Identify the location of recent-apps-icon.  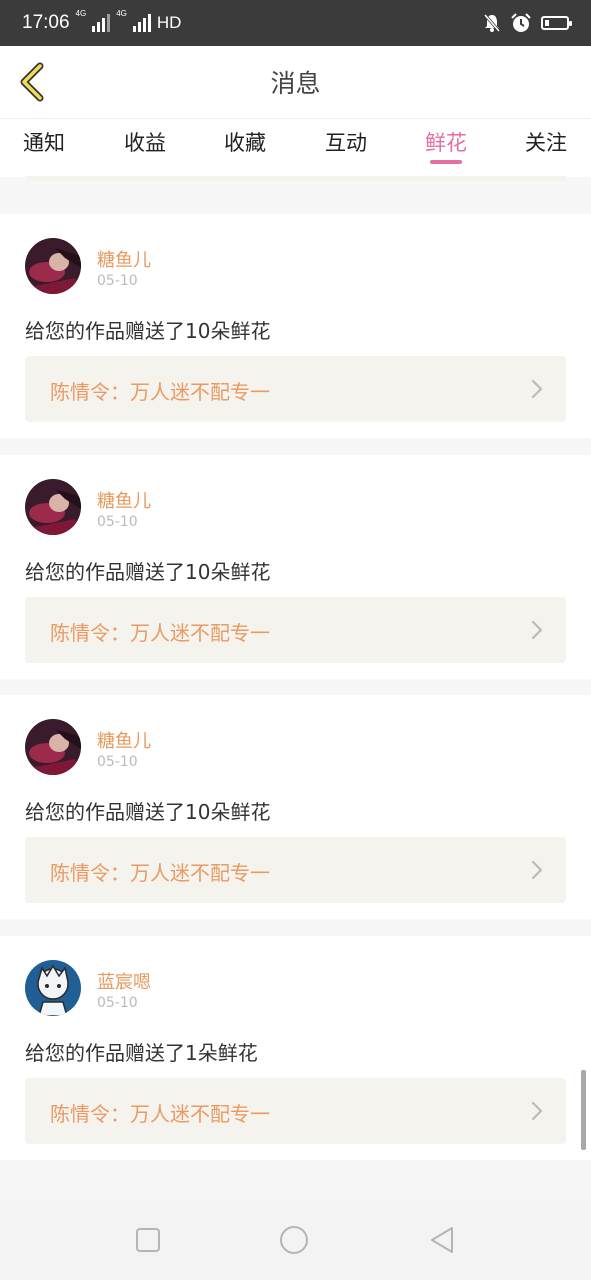
(148, 1240).